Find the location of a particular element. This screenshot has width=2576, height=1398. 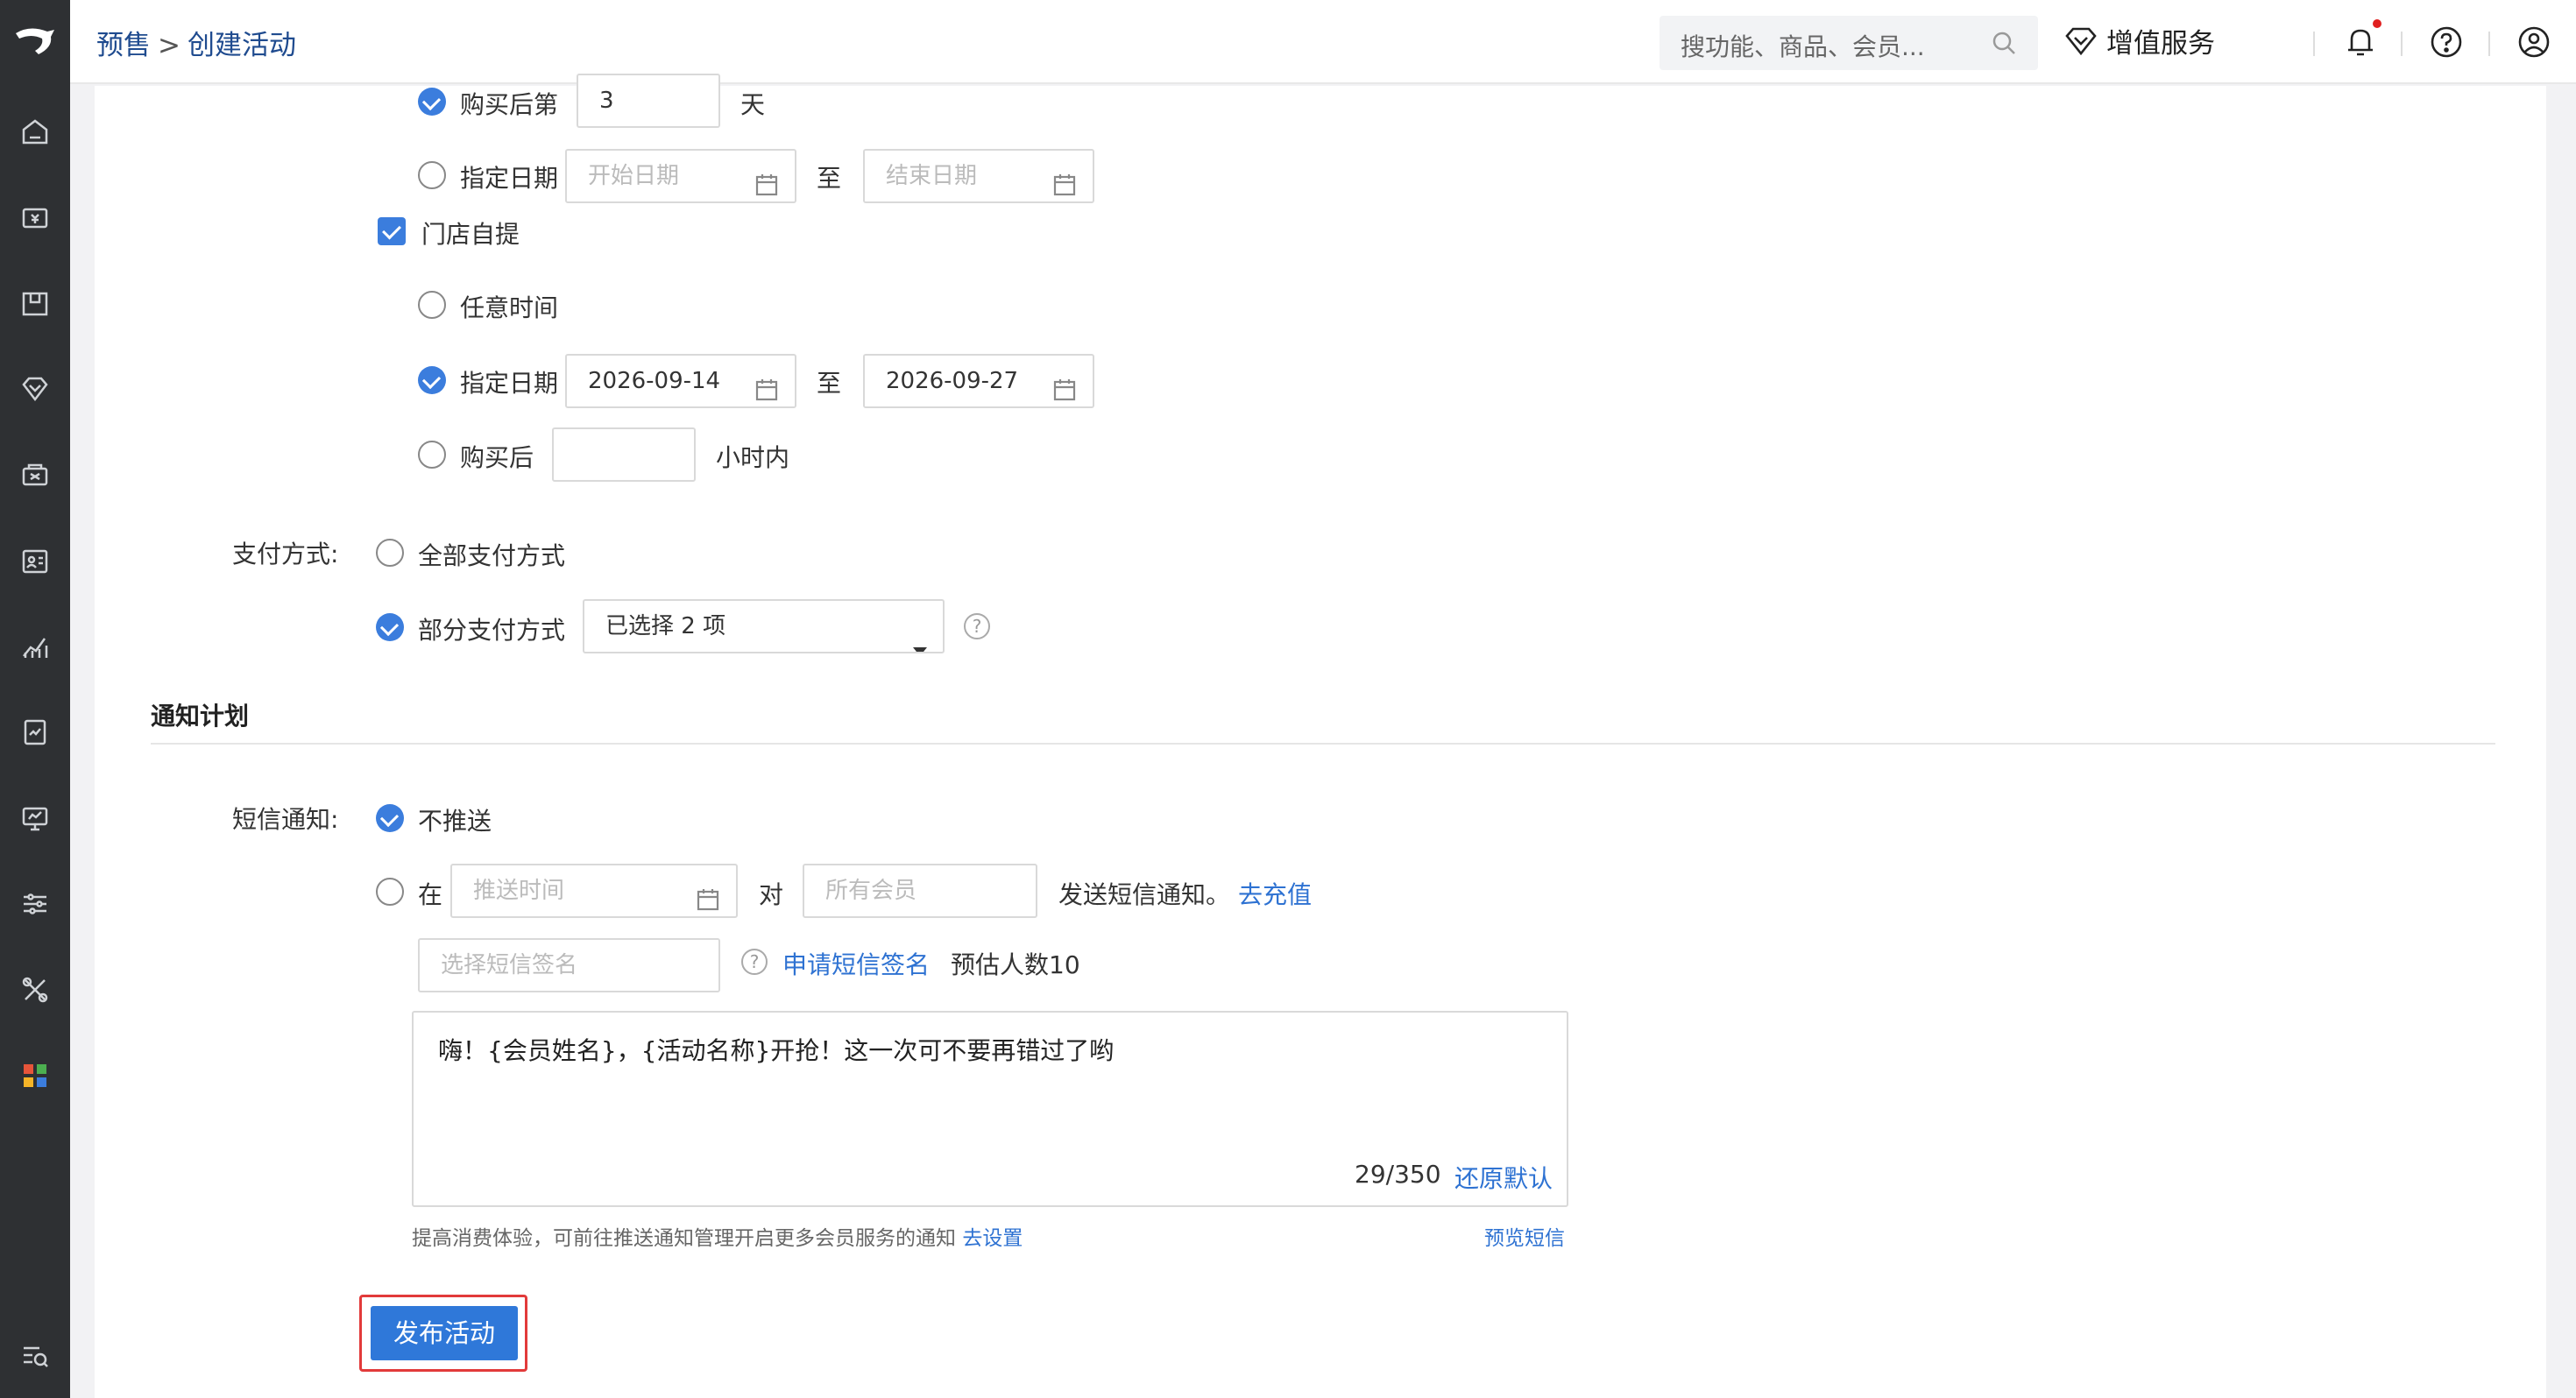

breadcrumb-parent: 预售 is located at coordinates (123, 45).